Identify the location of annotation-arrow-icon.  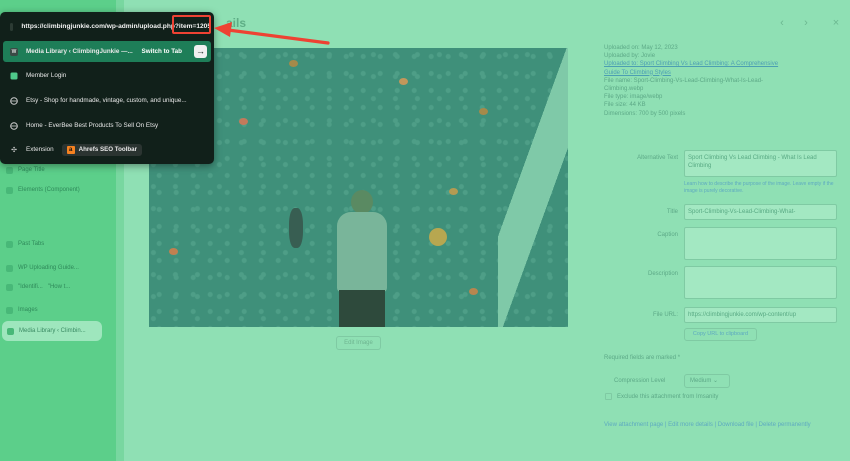
(272, 33).